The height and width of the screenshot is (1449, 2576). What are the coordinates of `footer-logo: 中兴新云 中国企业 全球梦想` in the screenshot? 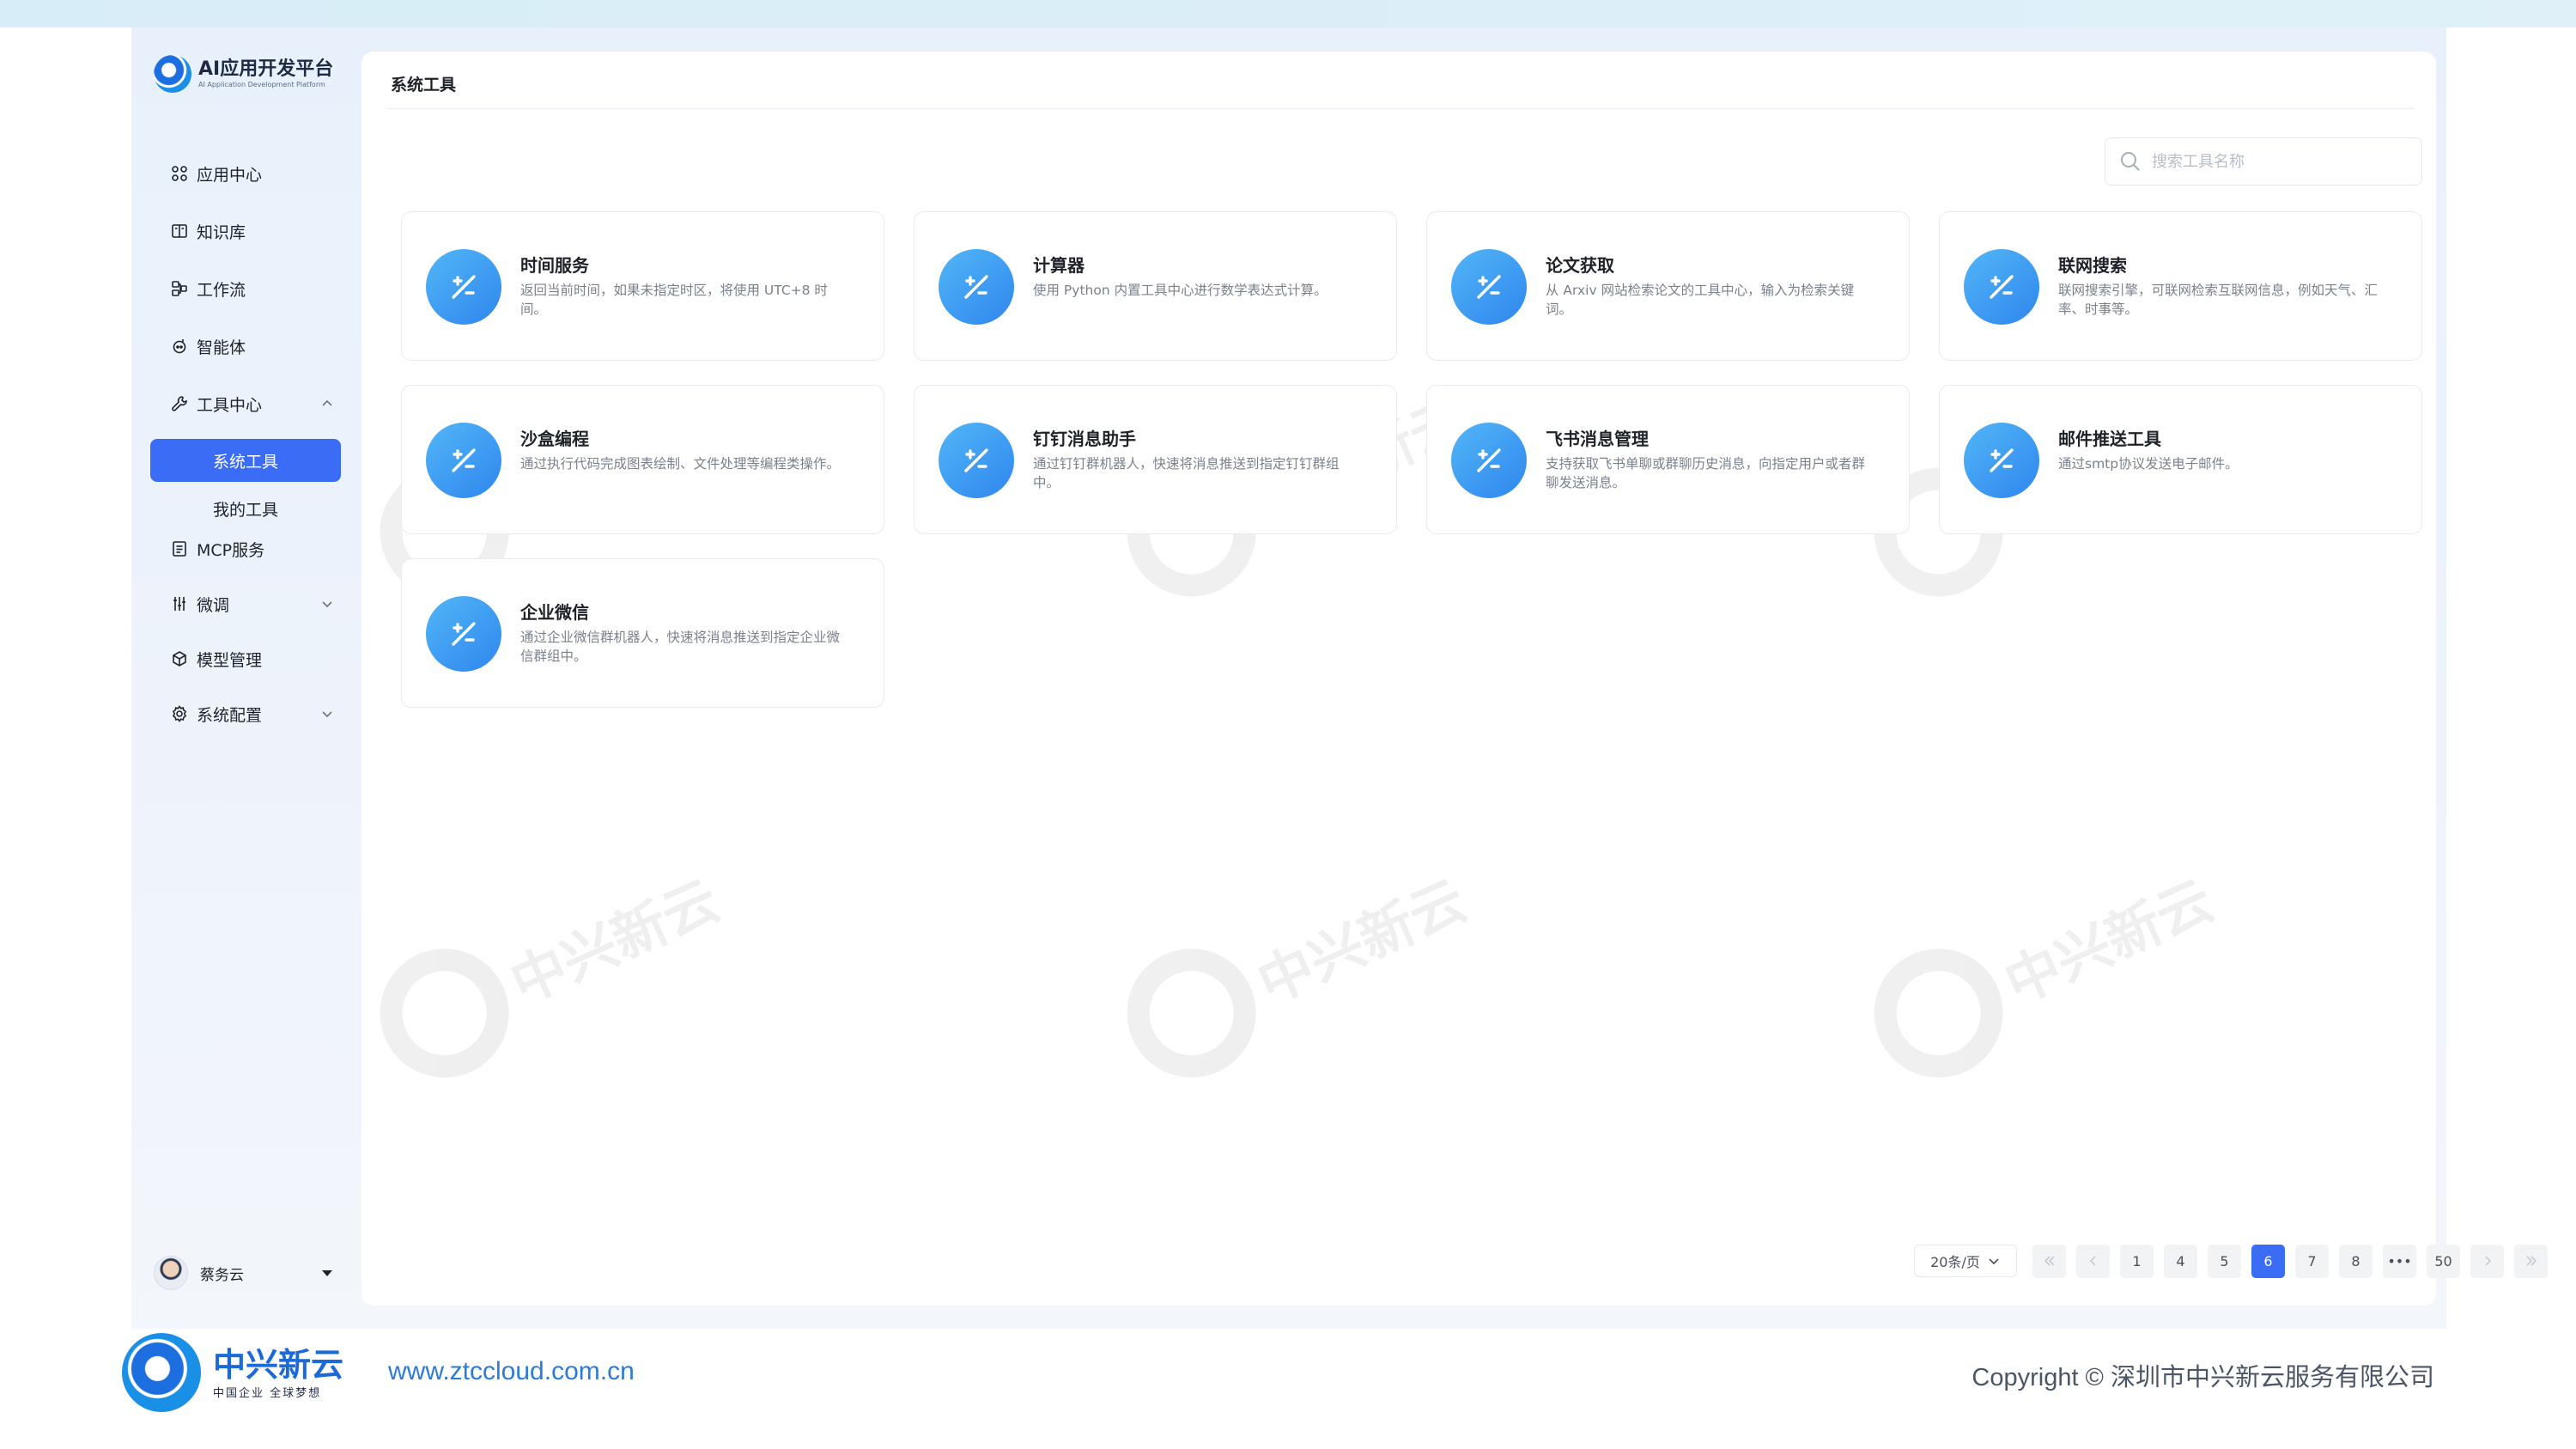 It's located at (232, 1372).